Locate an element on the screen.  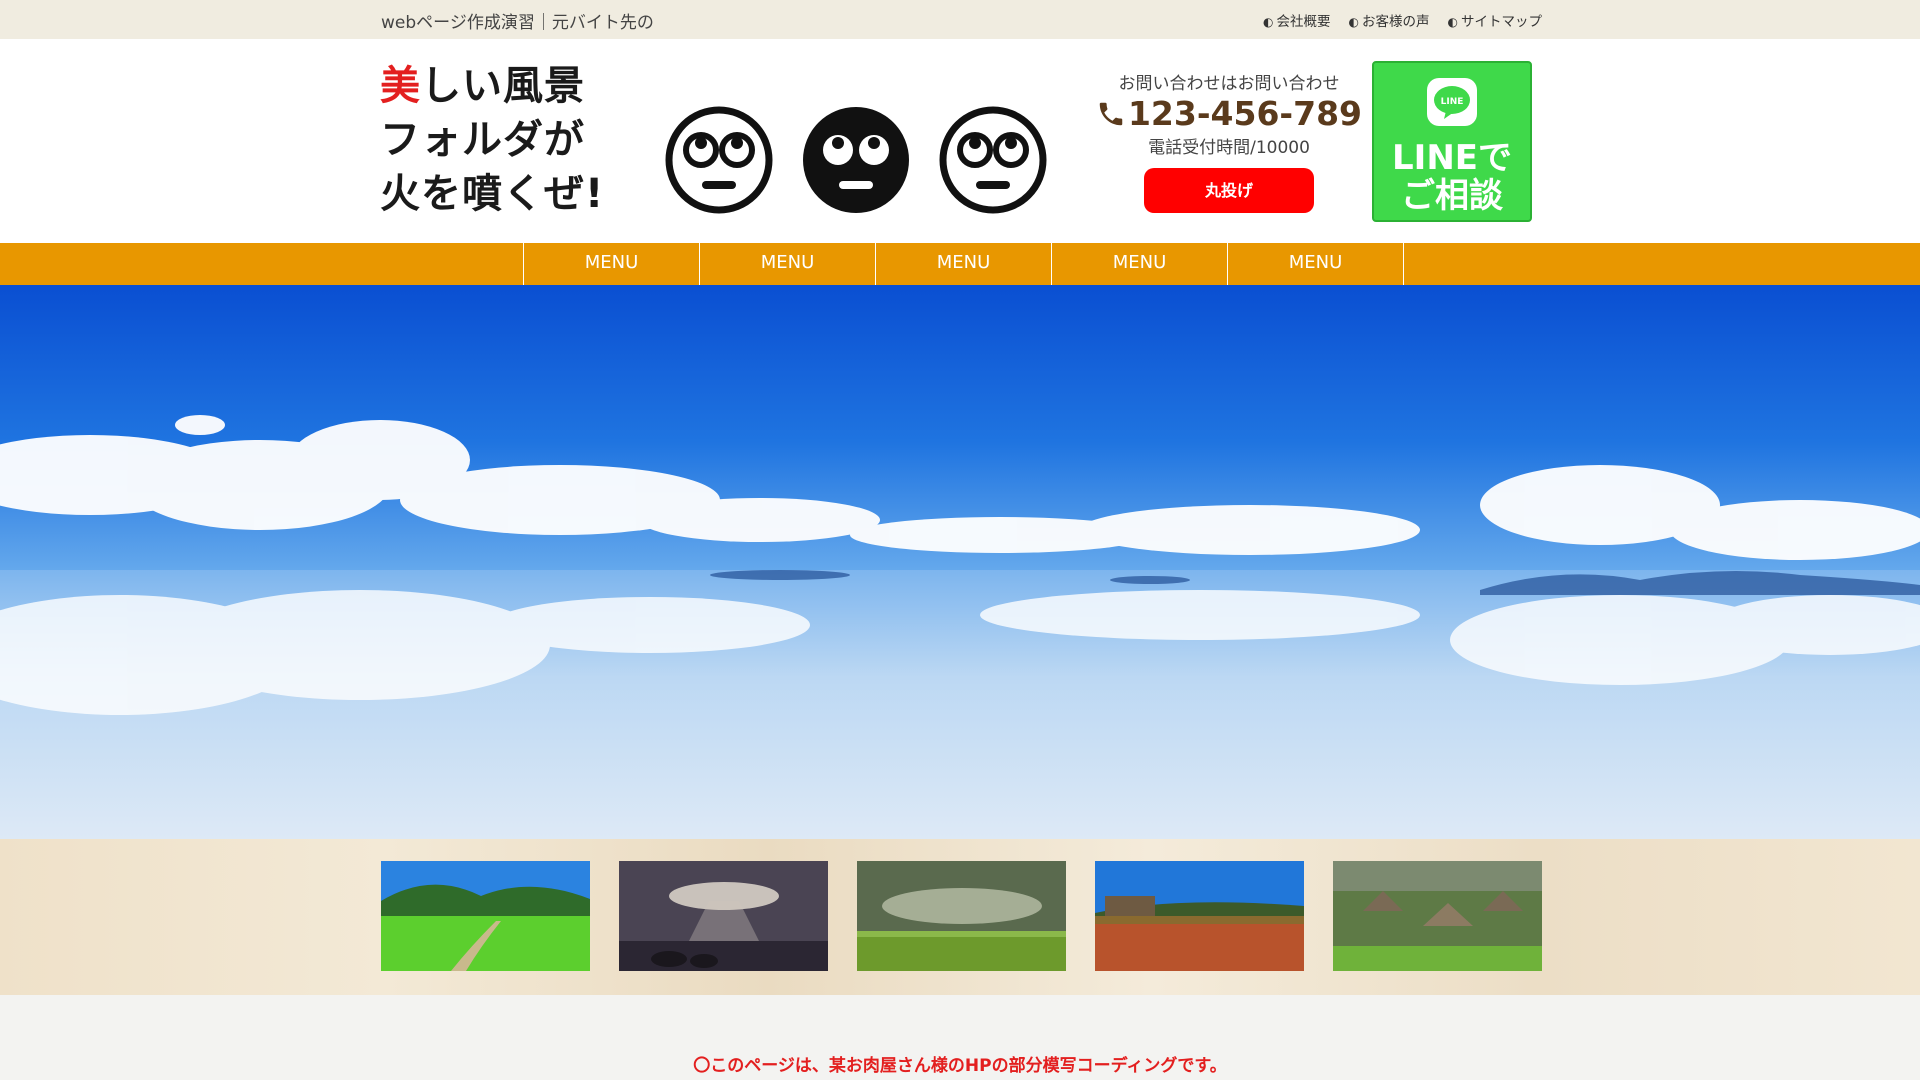
link-company-overview: ◐ 会社概要 is located at coordinates (1296, 20).